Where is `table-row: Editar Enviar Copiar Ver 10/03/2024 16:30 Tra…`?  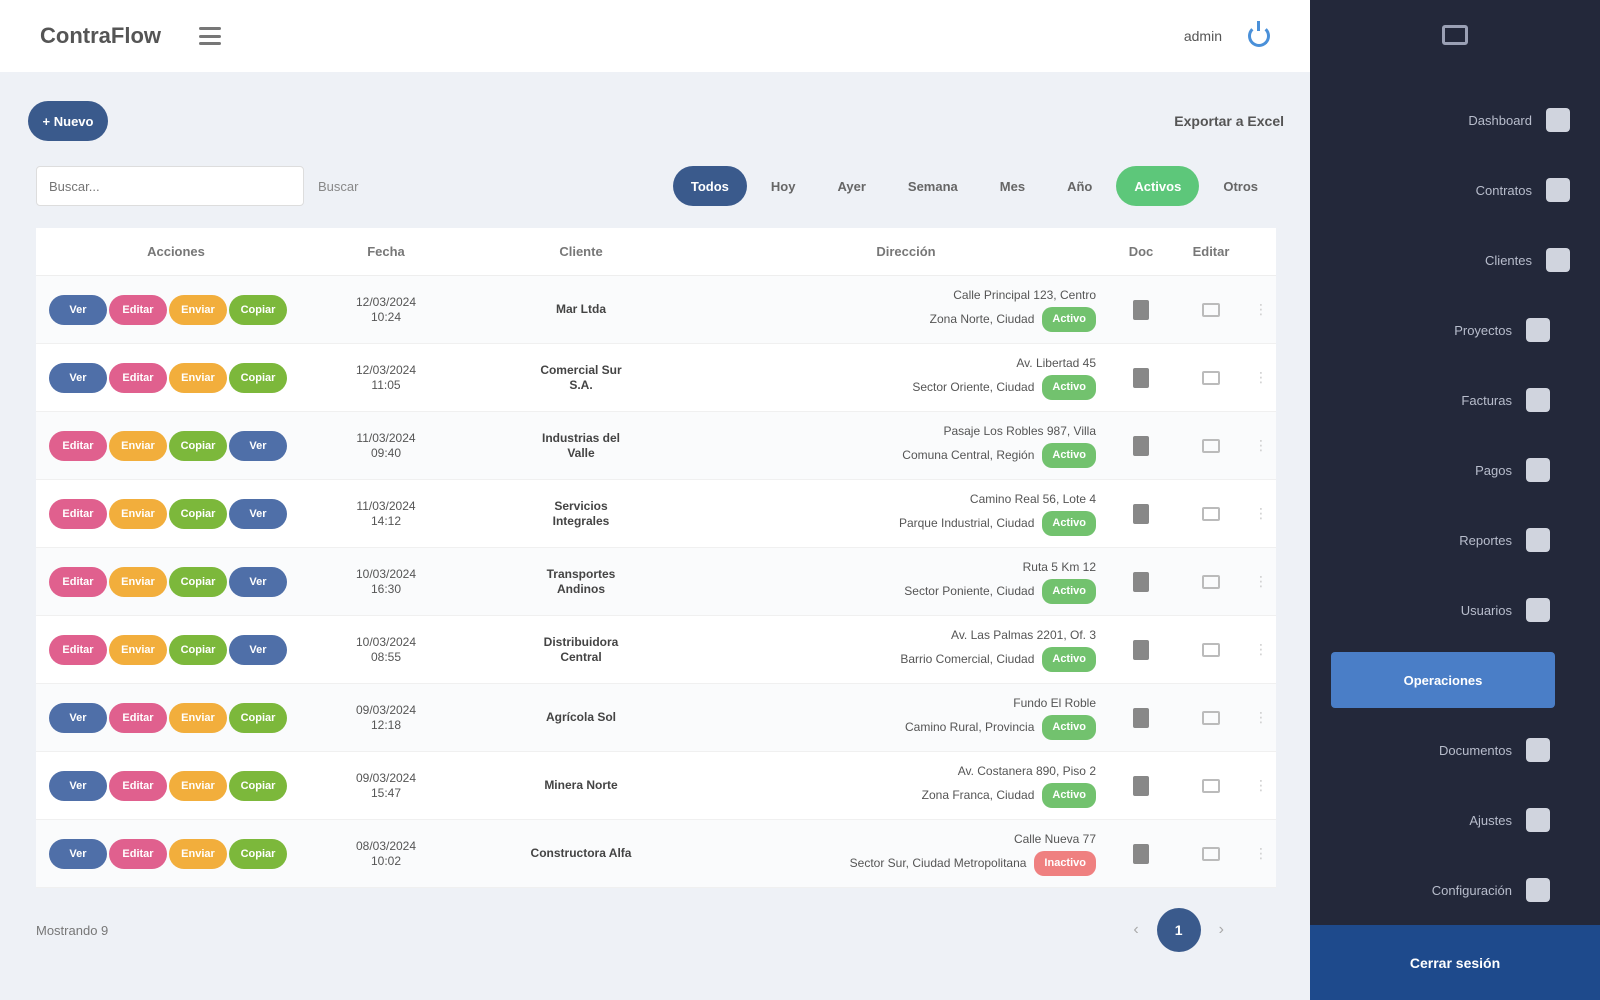 table-row: Editar Enviar Copiar Ver 10/03/2024 16:30 Tra… is located at coordinates (656, 582).